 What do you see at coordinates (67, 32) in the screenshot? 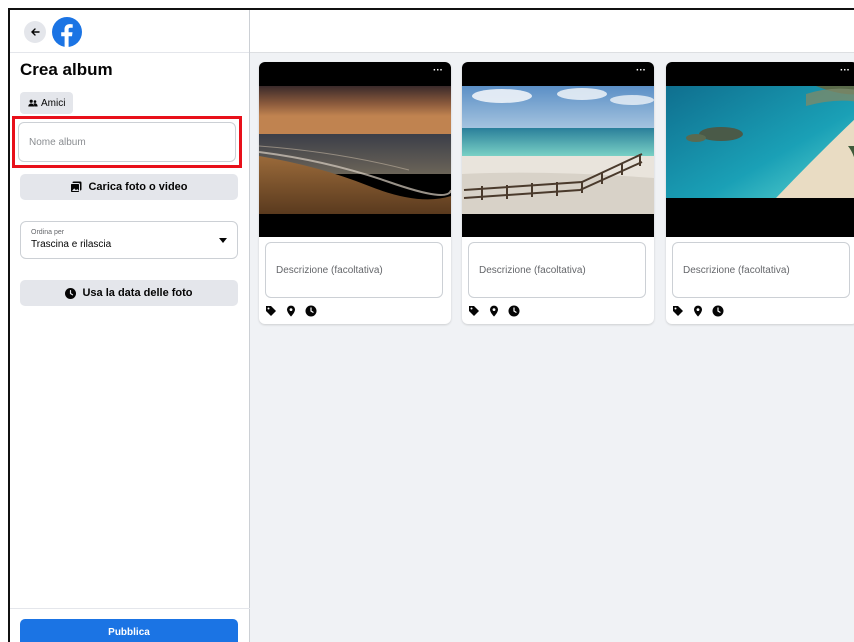
I see `facebook-logo-icon` at bounding box center [67, 32].